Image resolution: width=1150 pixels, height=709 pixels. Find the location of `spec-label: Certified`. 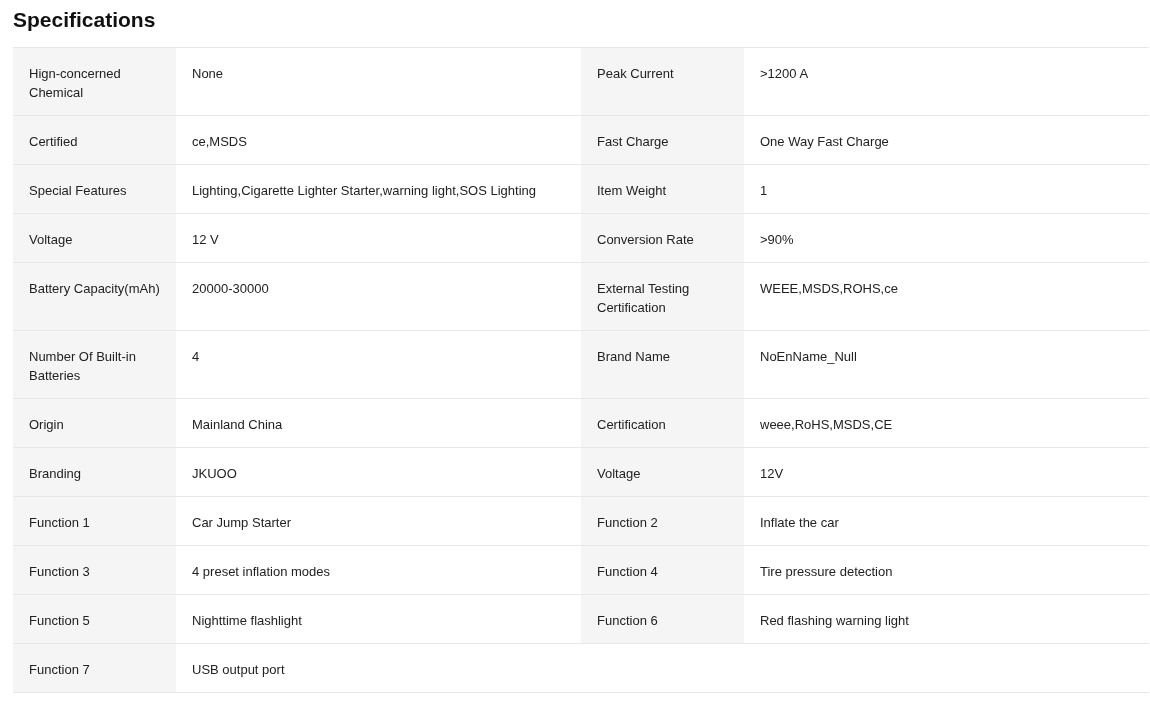

spec-label: Certified is located at coordinates (94, 140).